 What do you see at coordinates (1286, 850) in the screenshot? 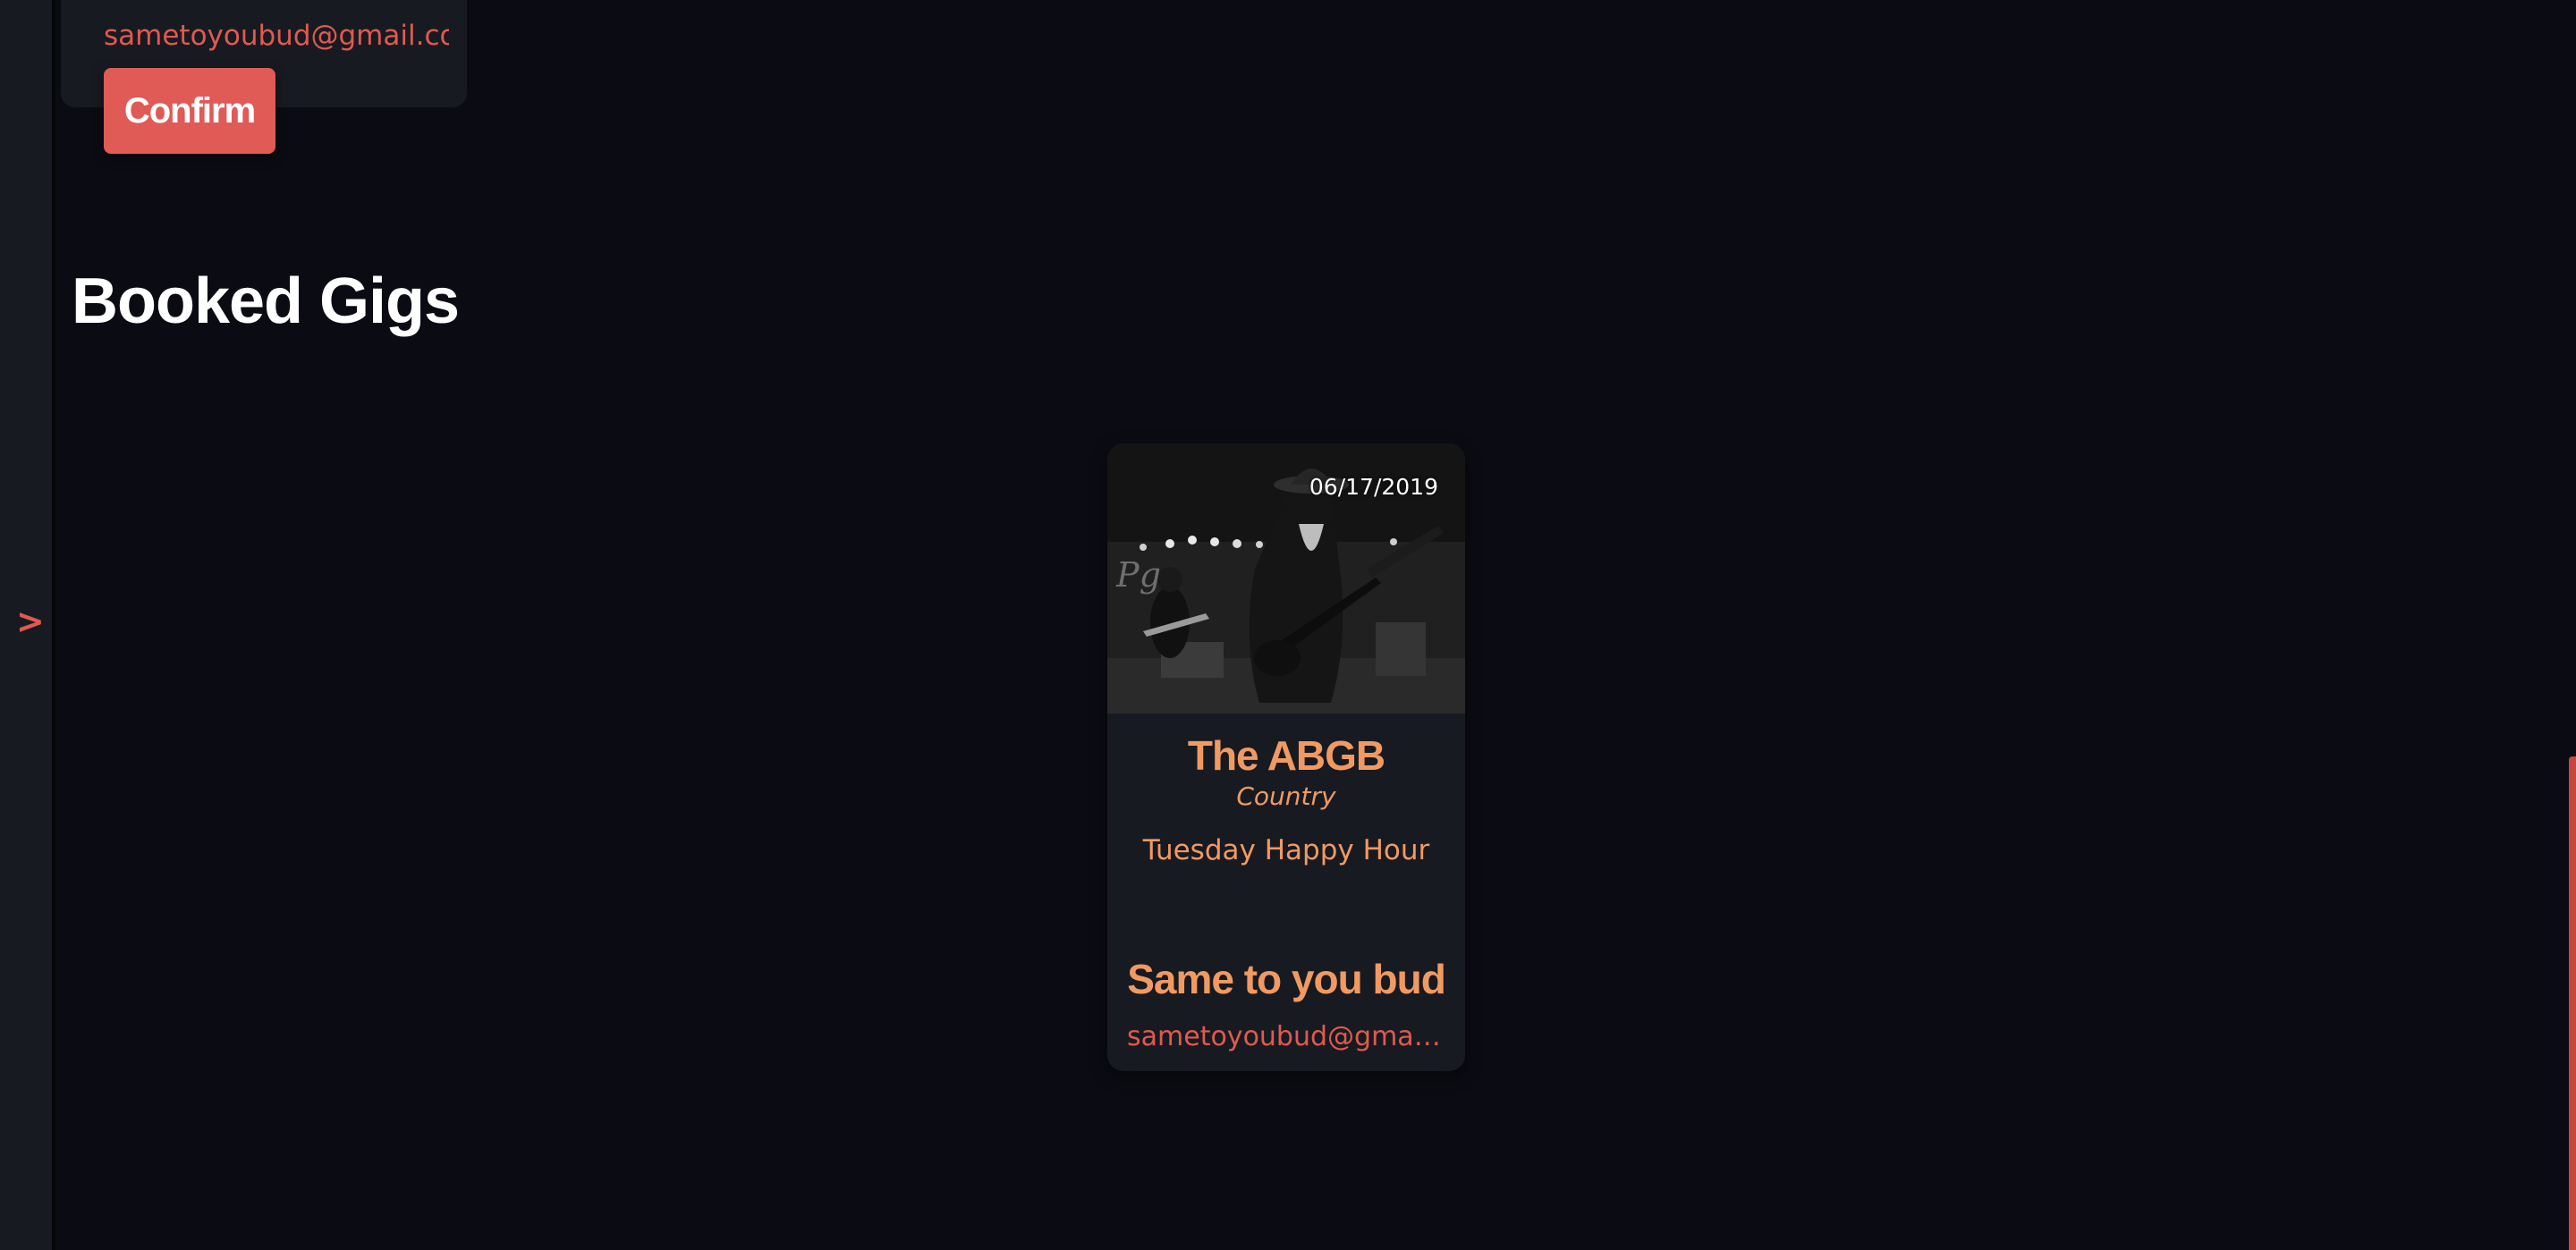
I see `gig-event-name: Tuesday Happy Hour` at bounding box center [1286, 850].